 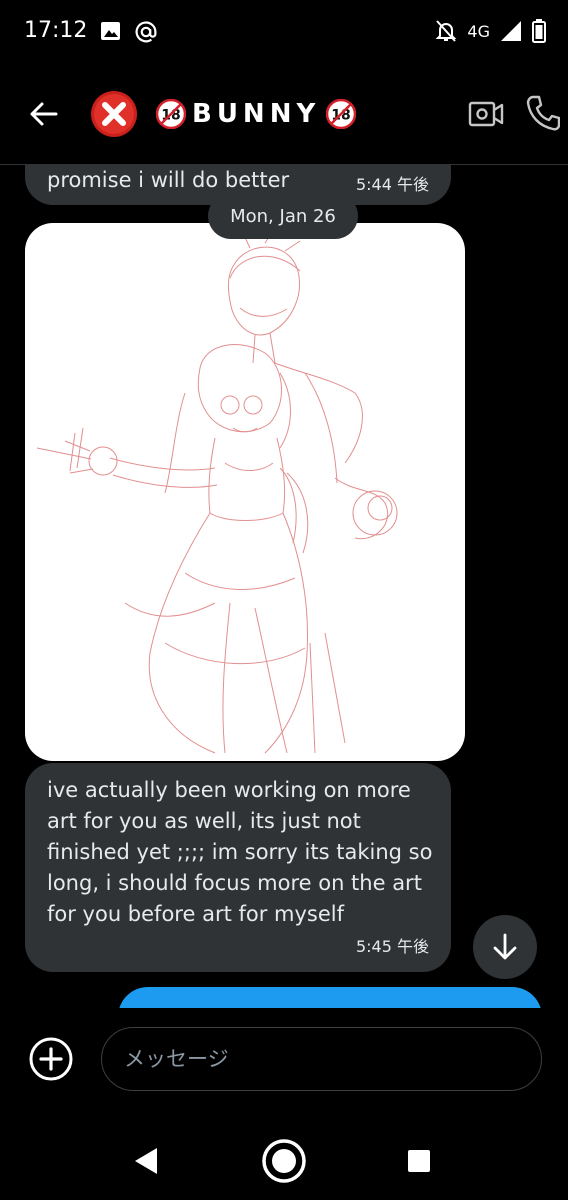 I want to click on red-x-avatar-icon, so click(x=114, y=114).